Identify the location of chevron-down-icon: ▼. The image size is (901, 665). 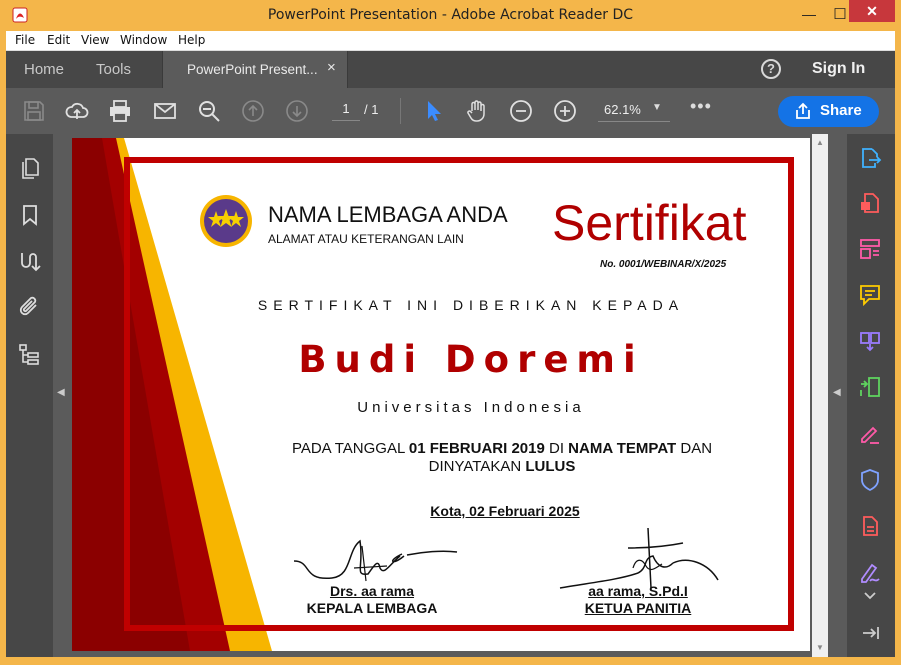
(657, 107).